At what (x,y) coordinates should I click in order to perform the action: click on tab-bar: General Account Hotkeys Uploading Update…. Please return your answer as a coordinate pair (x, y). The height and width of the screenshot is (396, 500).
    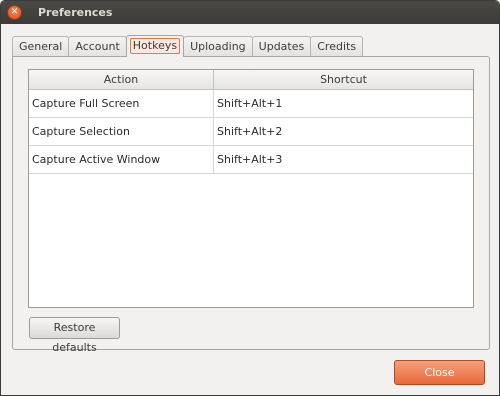
    Looking at the image, I should click on (188, 46).